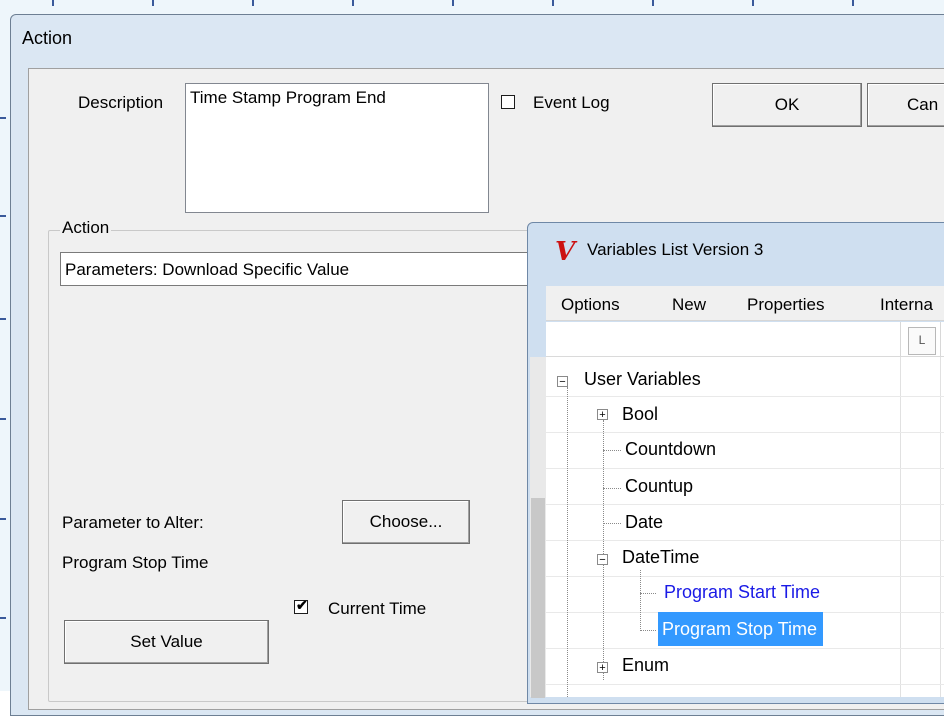 This screenshot has width=944, height=716. What do you see at coordinates (640, 414) in the screenshot?
I see `tree-node-bool: Bool` at bounding box center [640, 414].